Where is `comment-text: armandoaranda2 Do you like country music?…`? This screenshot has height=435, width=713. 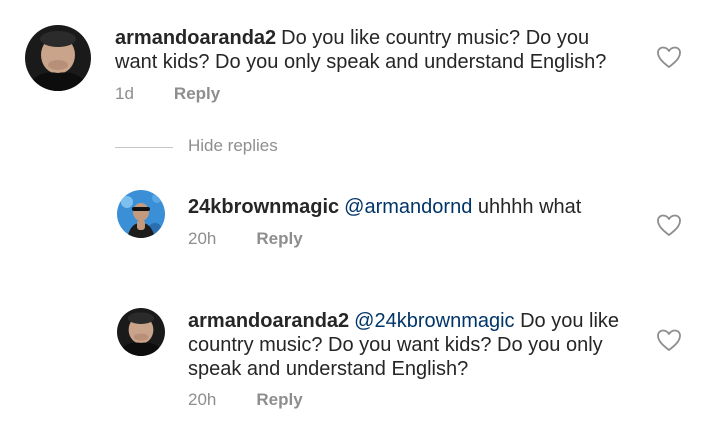 comment-text: armandoaranda2 Do you like country music?… is located at coordinates (375, 50).